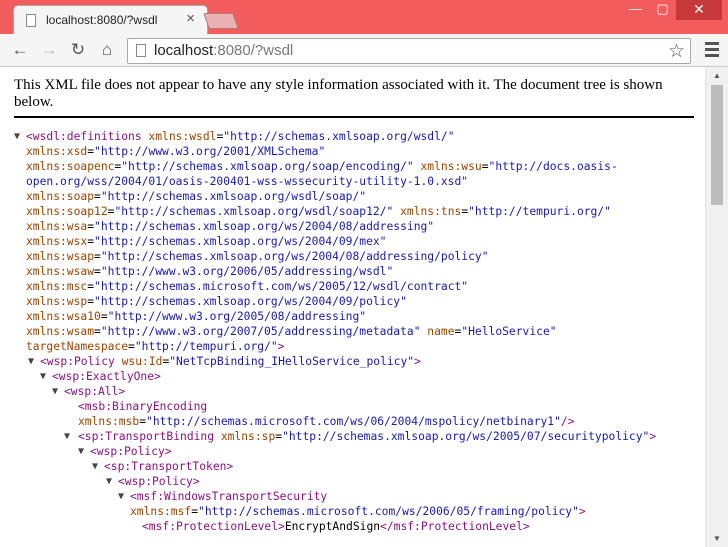  Describe the element at coordinates (57, 151) in the screenshot. I see `xml-token: xmlns:xsd` at that location.